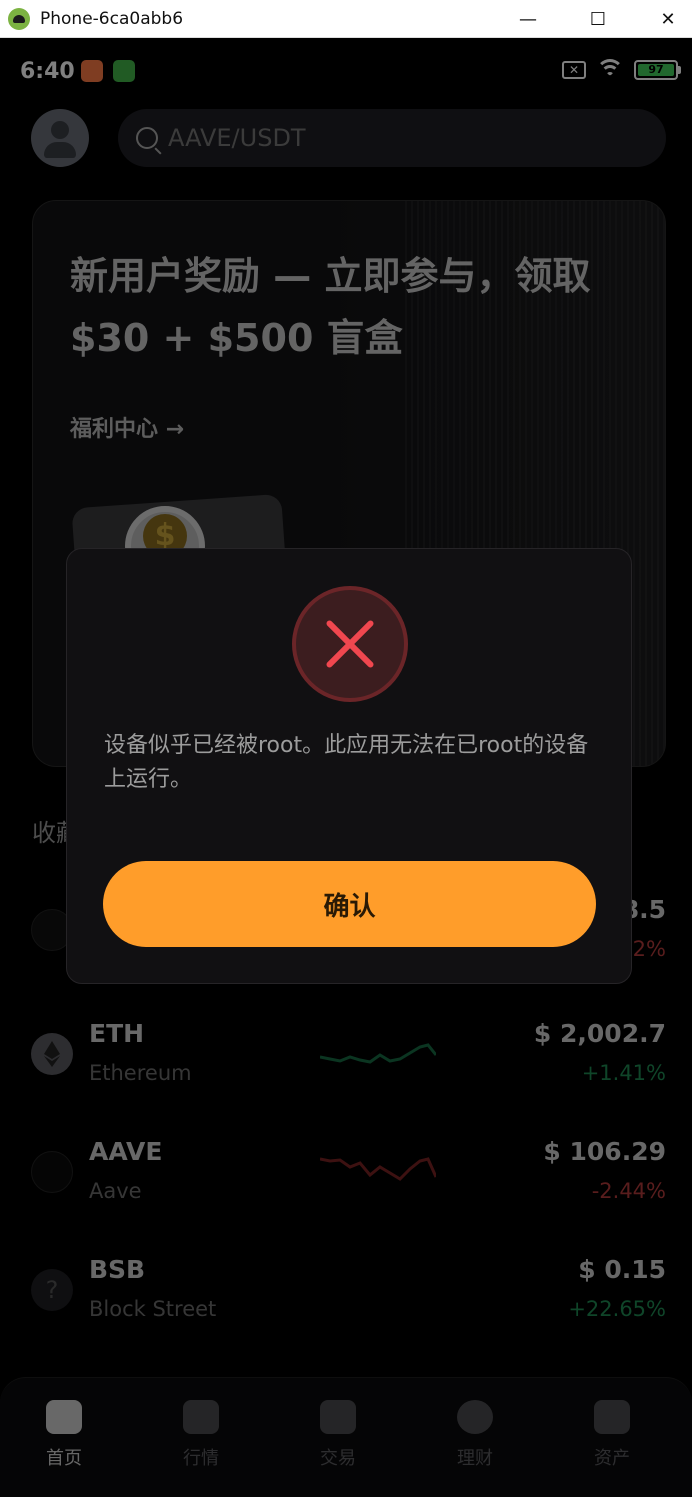  Describe the element at coordinates (666, 19) in the screenshot. I see `close-button: ✕` at that location.